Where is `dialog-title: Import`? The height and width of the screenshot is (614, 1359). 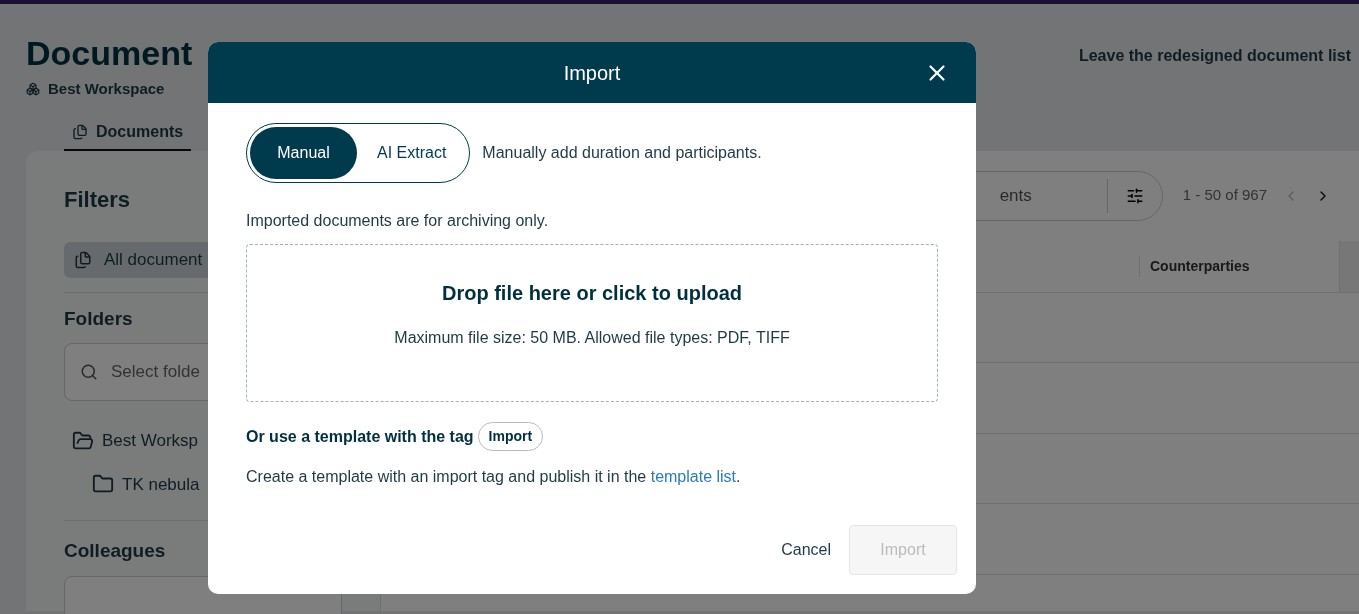
dialog-title: Import is located at coordinates (592, 73).